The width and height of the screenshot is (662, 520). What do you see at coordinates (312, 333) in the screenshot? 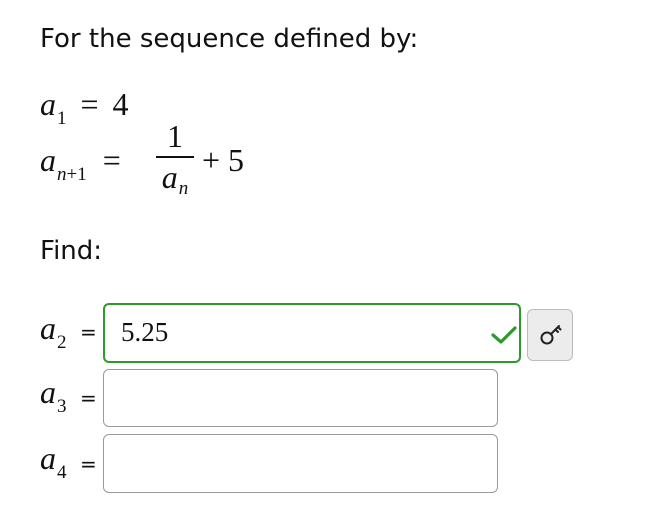
I see `answer-input-a2: 5.25` at bounding box center [312, 333].